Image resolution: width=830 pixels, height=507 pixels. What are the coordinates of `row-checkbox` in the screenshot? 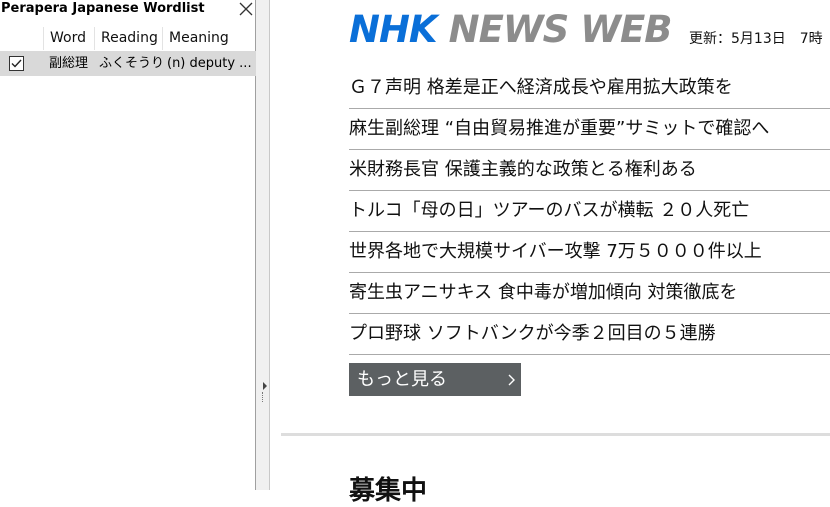 It's located at (16, 63).